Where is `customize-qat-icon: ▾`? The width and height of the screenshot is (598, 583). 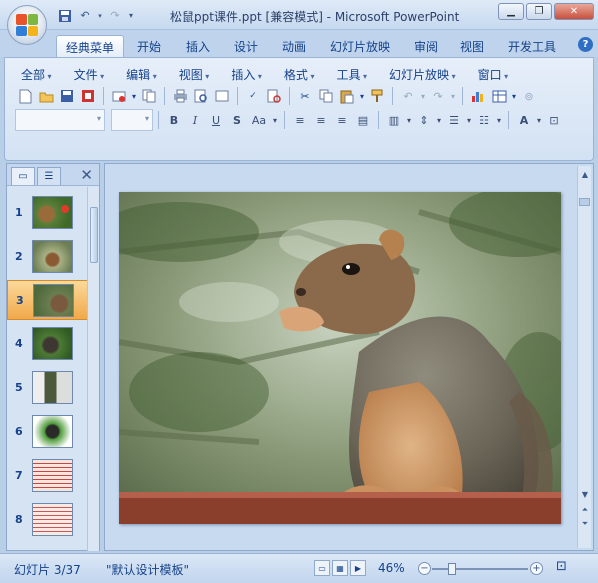
customize-qat-icon: ▾ is located at coordinates (131, 15).